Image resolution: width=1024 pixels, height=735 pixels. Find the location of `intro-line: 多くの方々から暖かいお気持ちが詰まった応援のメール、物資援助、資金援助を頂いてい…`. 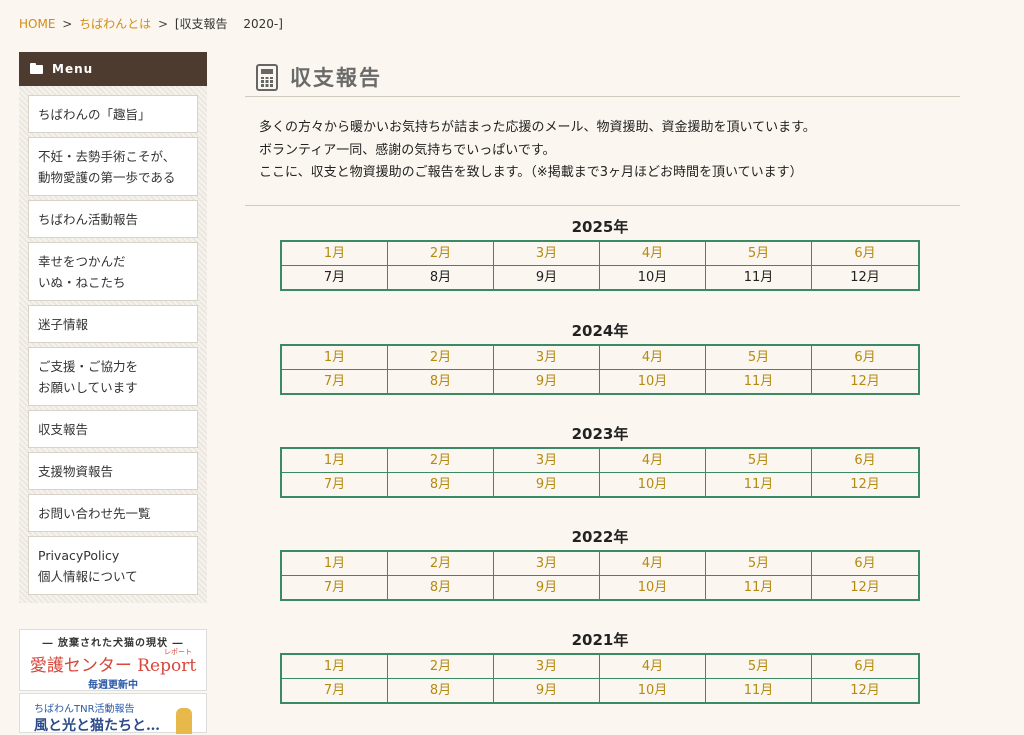

intro-line: 多くの方々から暖かいお気持ちが詰まった応援のメール、物資援助、資金援助を頂いてい… is located at coordinates (537, 127).